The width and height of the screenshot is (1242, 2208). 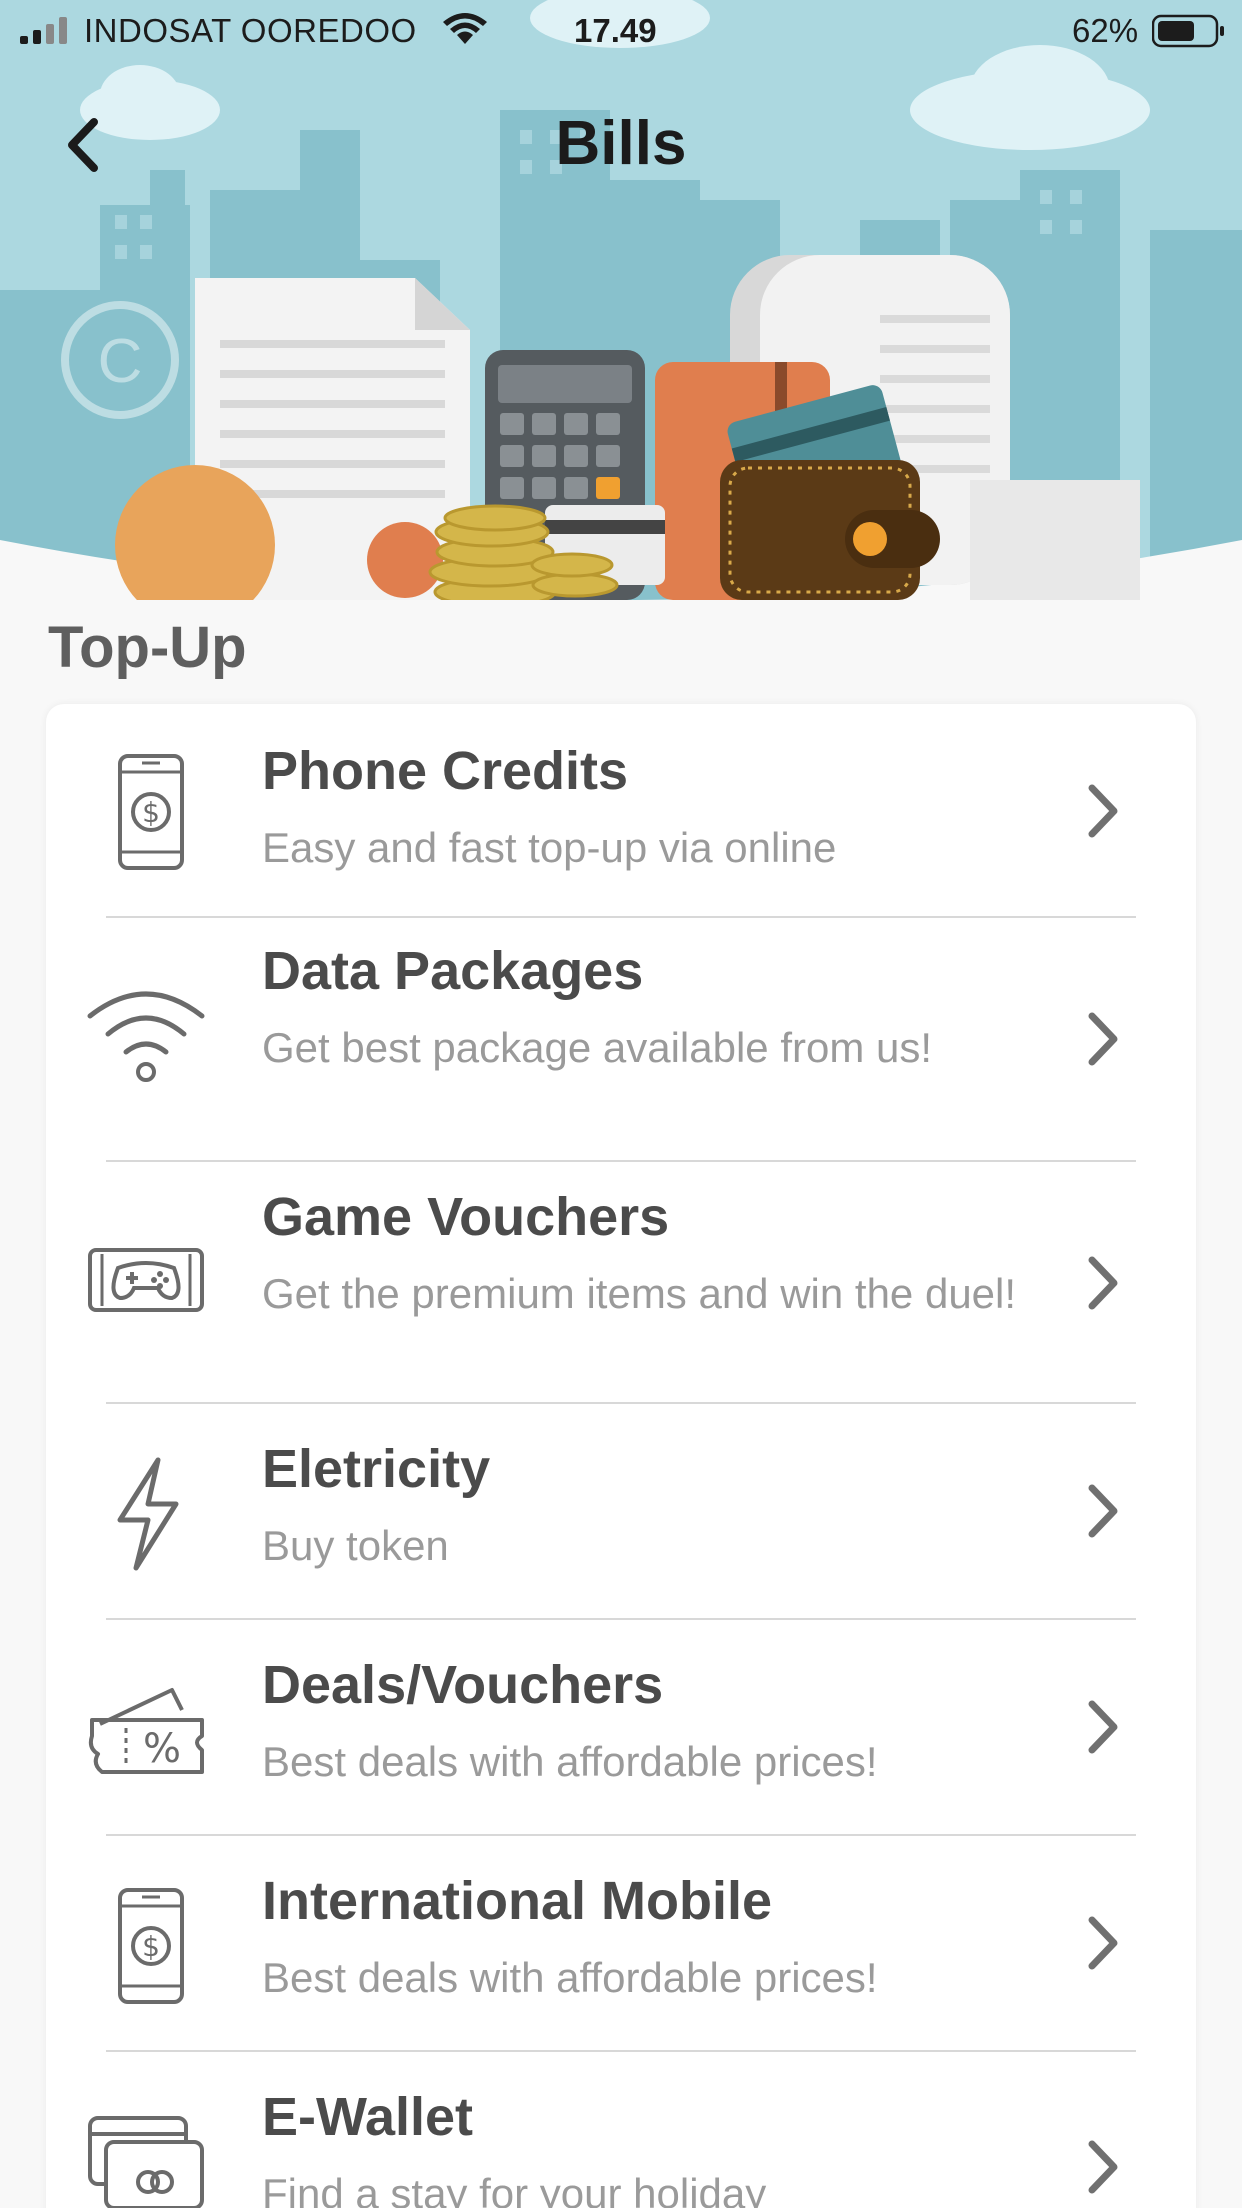 What do you see at coordinates (639, 1293) in the screenshot?
I see `item-subtitle: Get the premium items and win the duel!` at bounding box center [639, 1293].